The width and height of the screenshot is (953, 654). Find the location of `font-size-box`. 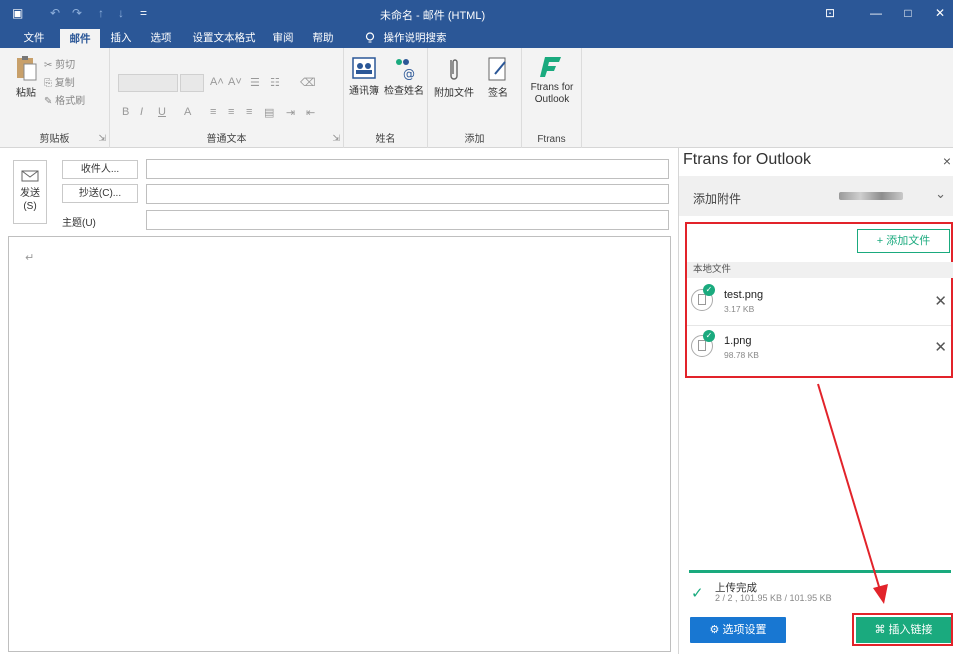

font-size-box is located at coordinates (192, 83).